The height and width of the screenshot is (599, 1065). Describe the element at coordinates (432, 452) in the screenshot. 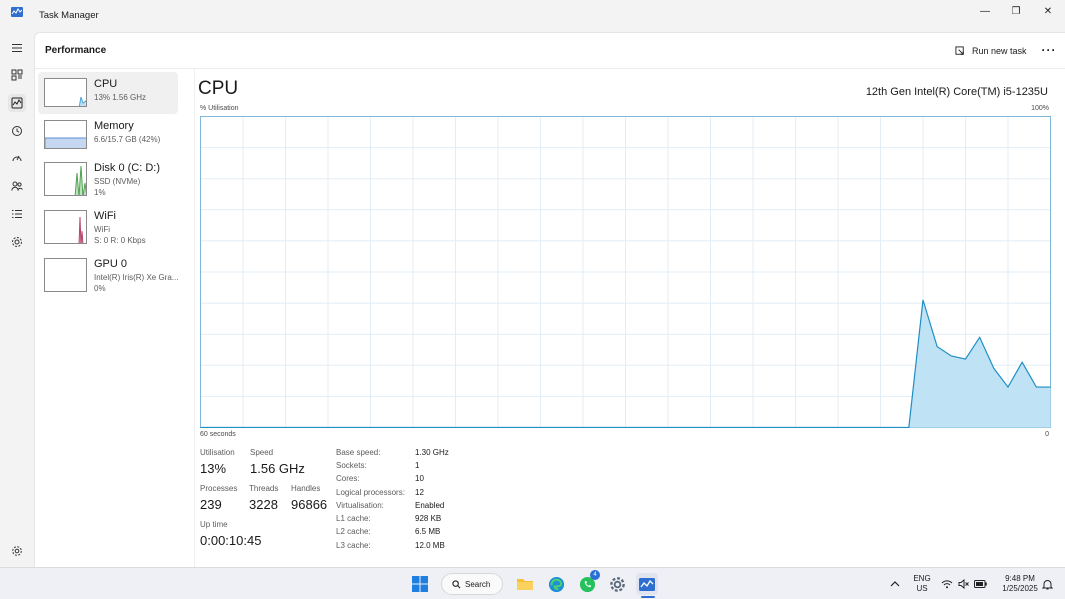

I see `spec-value: 1.30 GHz` at that location.